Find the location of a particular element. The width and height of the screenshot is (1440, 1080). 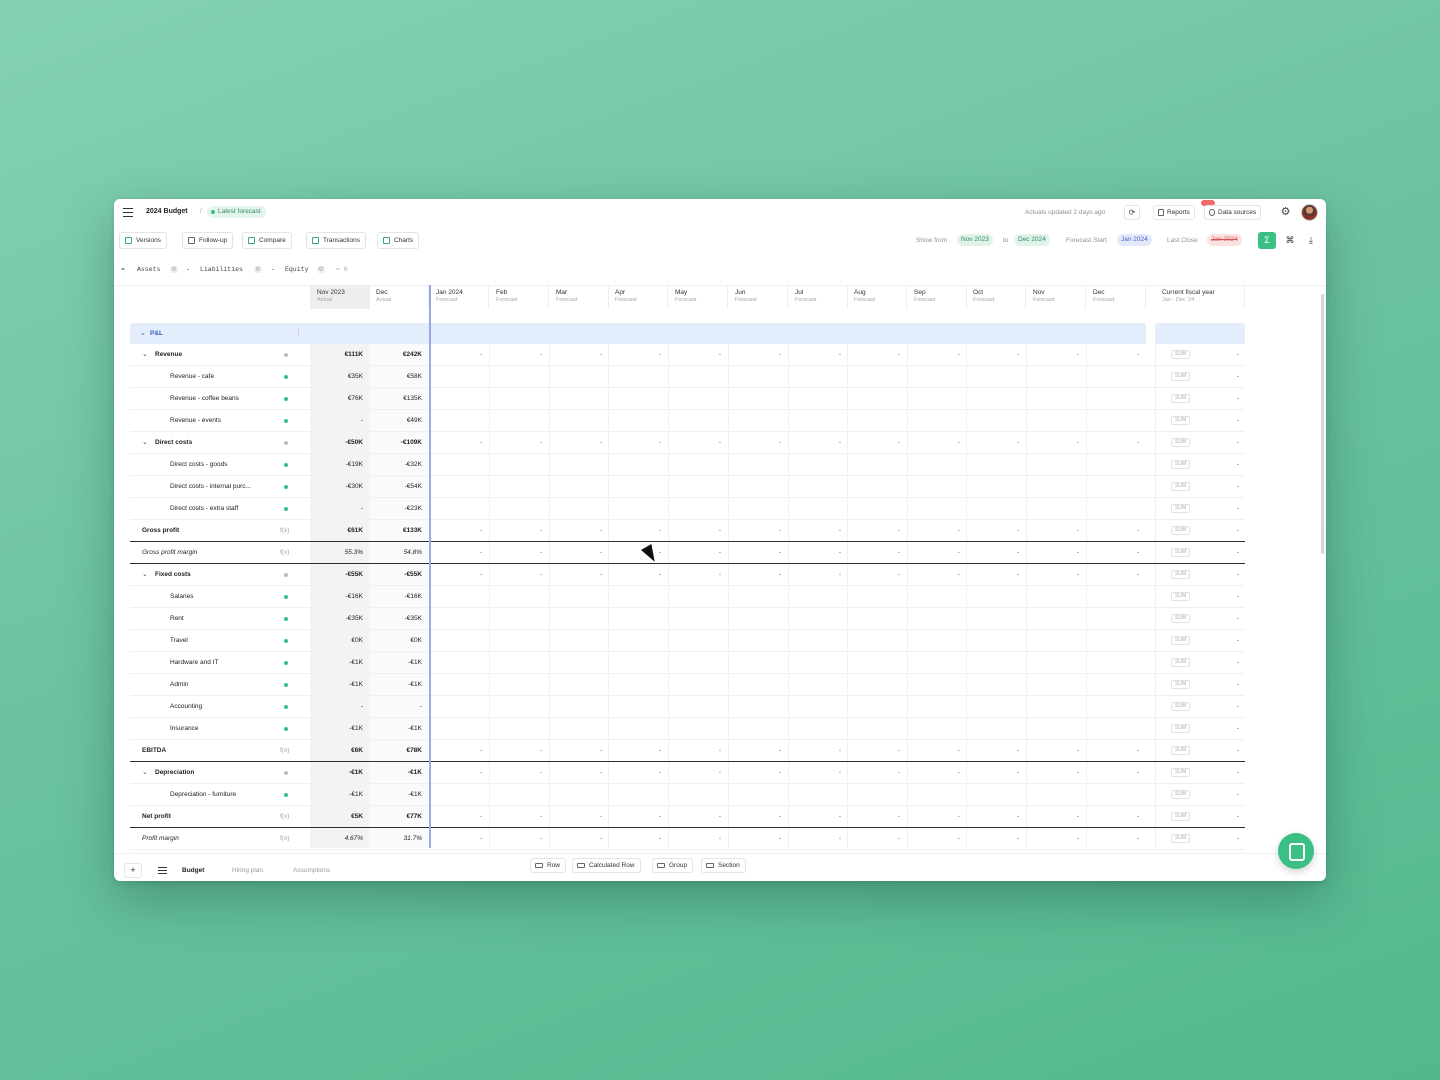

actual-cell: -€19K is located at coordinates (336, 464).